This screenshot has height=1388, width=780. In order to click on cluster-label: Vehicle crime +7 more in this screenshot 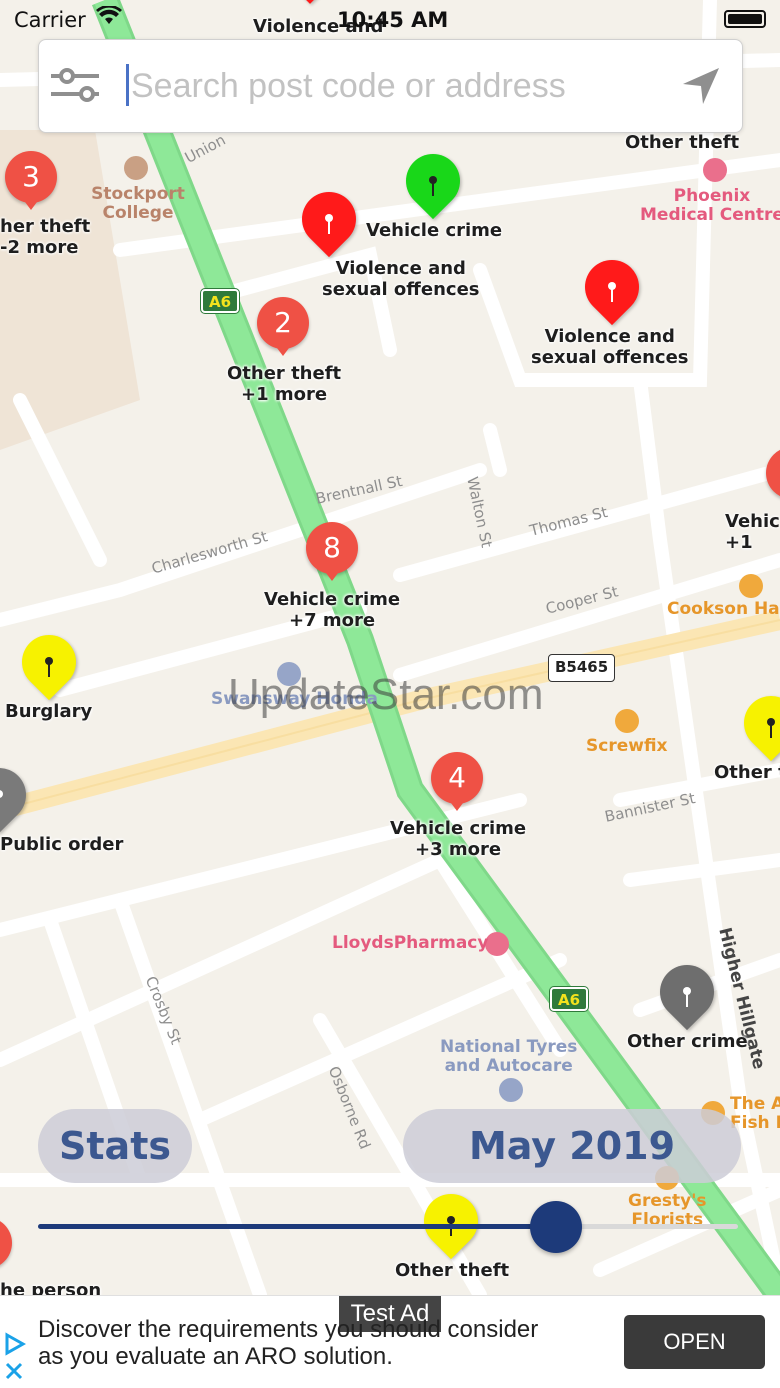, I will do `click(332, 610)`.